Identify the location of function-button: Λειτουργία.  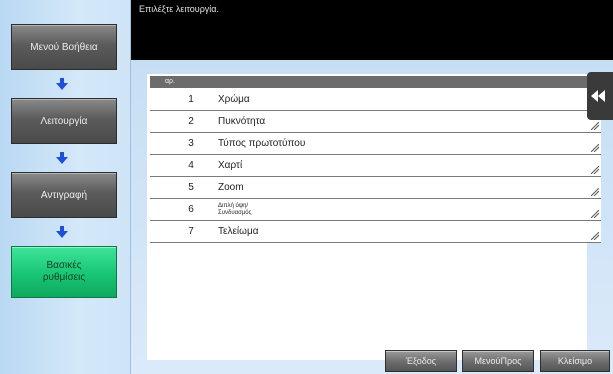
(64, 121).